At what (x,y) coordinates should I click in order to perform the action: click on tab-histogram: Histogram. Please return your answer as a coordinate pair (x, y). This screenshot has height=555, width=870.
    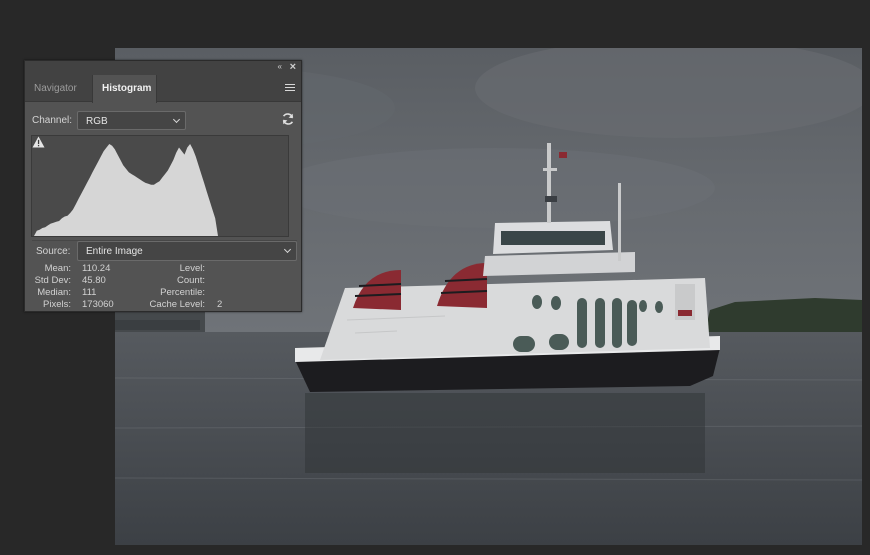
    Looking at the image, I should click on (124, 89).